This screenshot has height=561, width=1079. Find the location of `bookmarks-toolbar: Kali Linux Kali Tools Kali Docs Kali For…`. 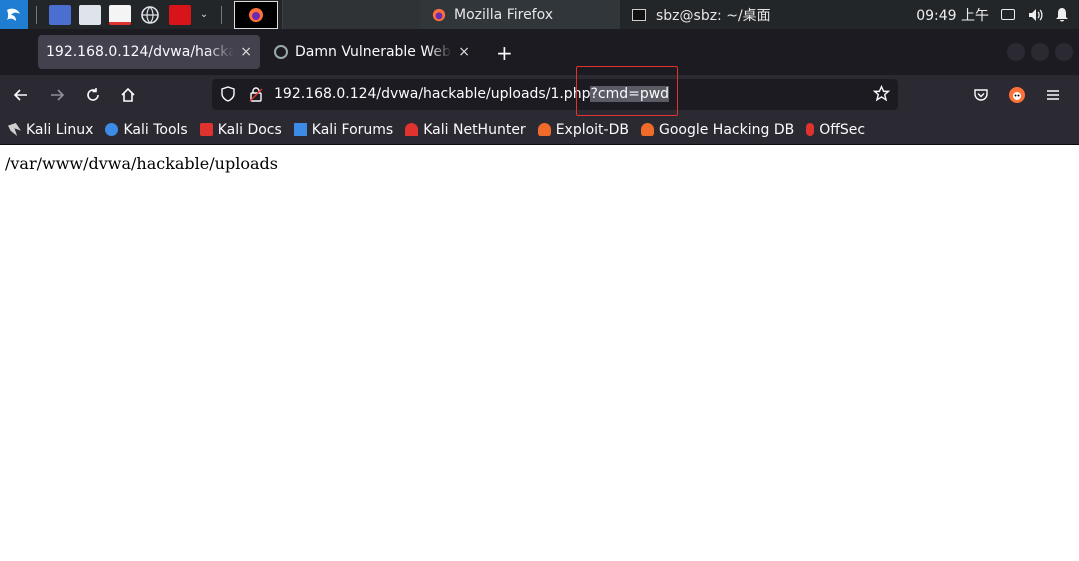

bookmarks-toolbar: Kali Linux Kali Tools Kali Docs Kali For… is located at coordinates (539, 130).